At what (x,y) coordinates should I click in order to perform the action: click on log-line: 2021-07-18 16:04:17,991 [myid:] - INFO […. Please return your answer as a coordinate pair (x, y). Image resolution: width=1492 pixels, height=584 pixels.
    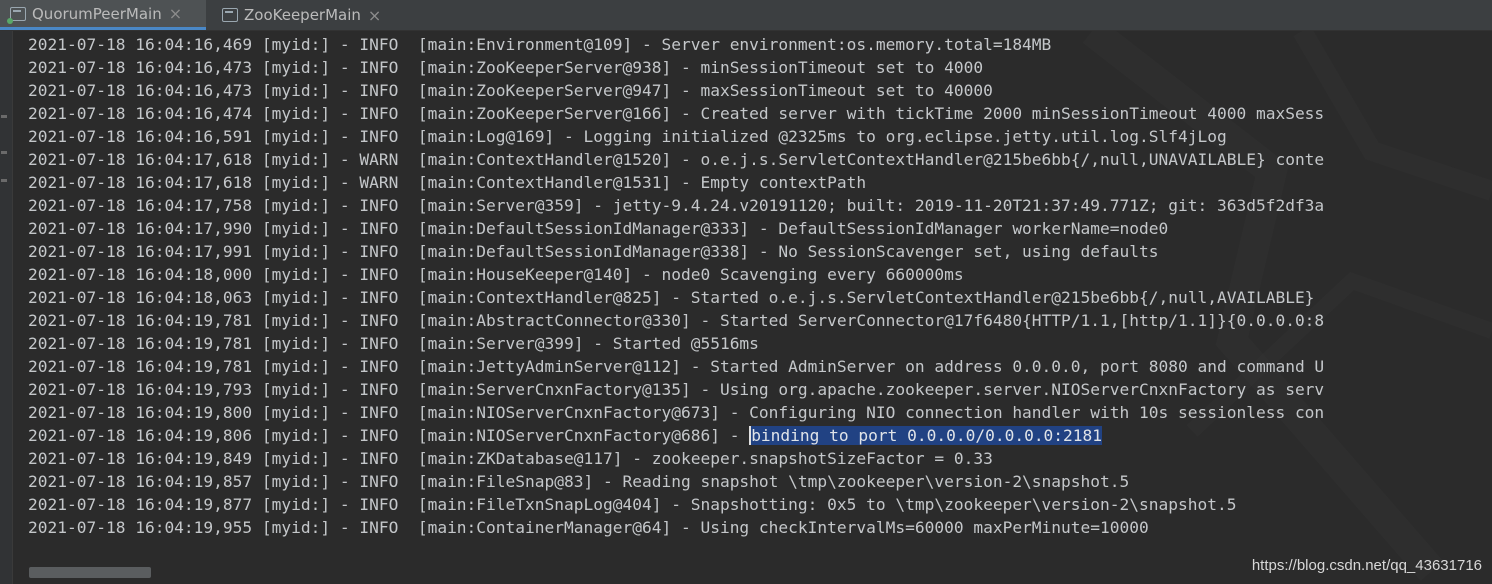
    Looking at the image, I should click on (593, 251).